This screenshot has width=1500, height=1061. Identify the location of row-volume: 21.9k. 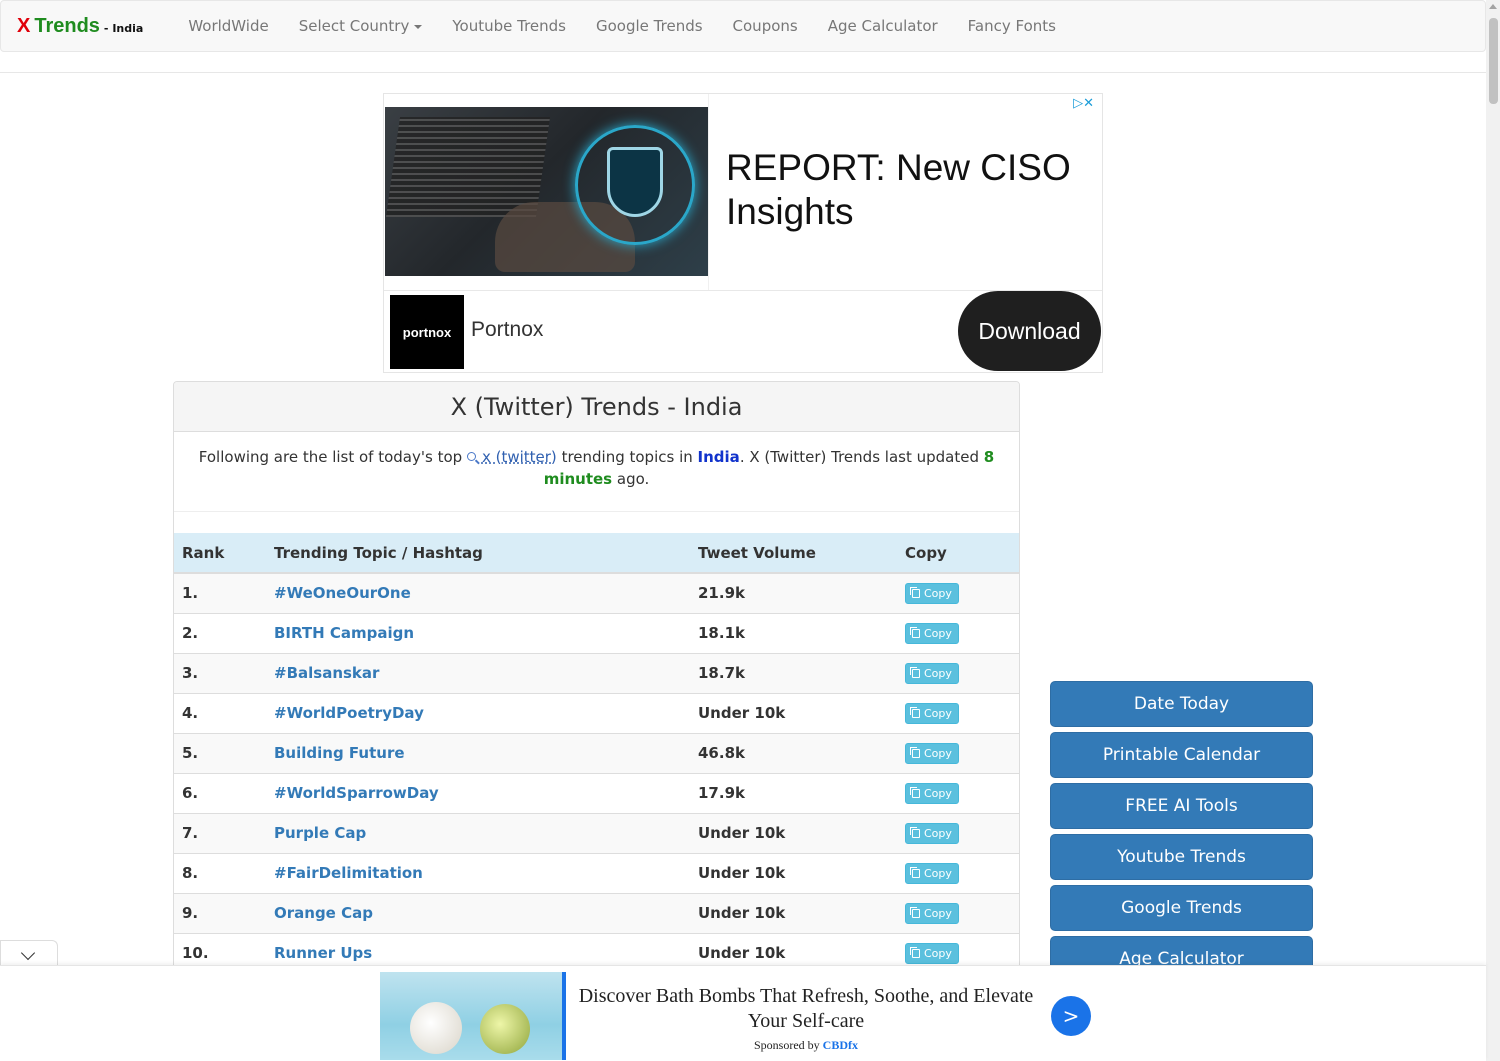
(793, 592).